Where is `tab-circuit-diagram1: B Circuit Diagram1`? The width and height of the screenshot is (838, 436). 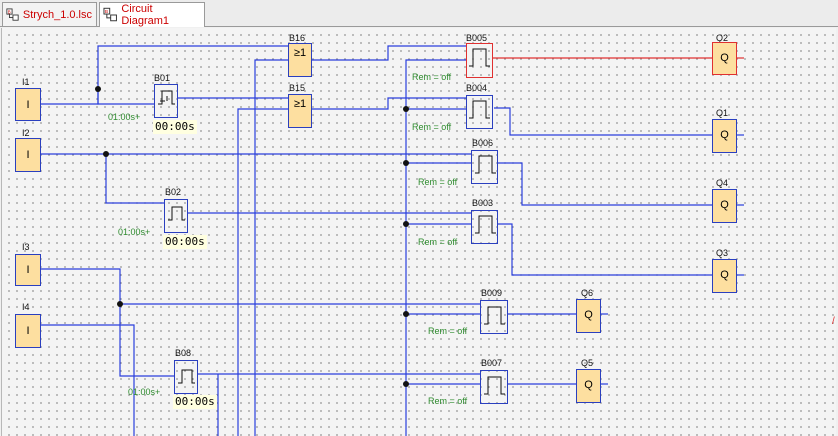
tab-circuit-diagram1: B Circuit Diagram1 is located at coordinates (152, 14).